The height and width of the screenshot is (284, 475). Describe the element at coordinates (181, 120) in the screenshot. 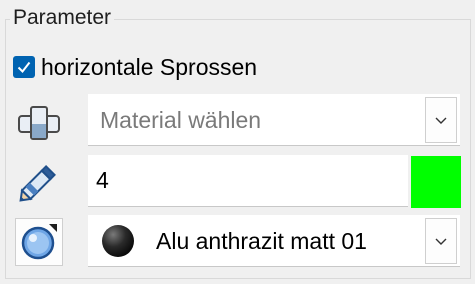

I see `material-placeholder: Material wählen` at that location.